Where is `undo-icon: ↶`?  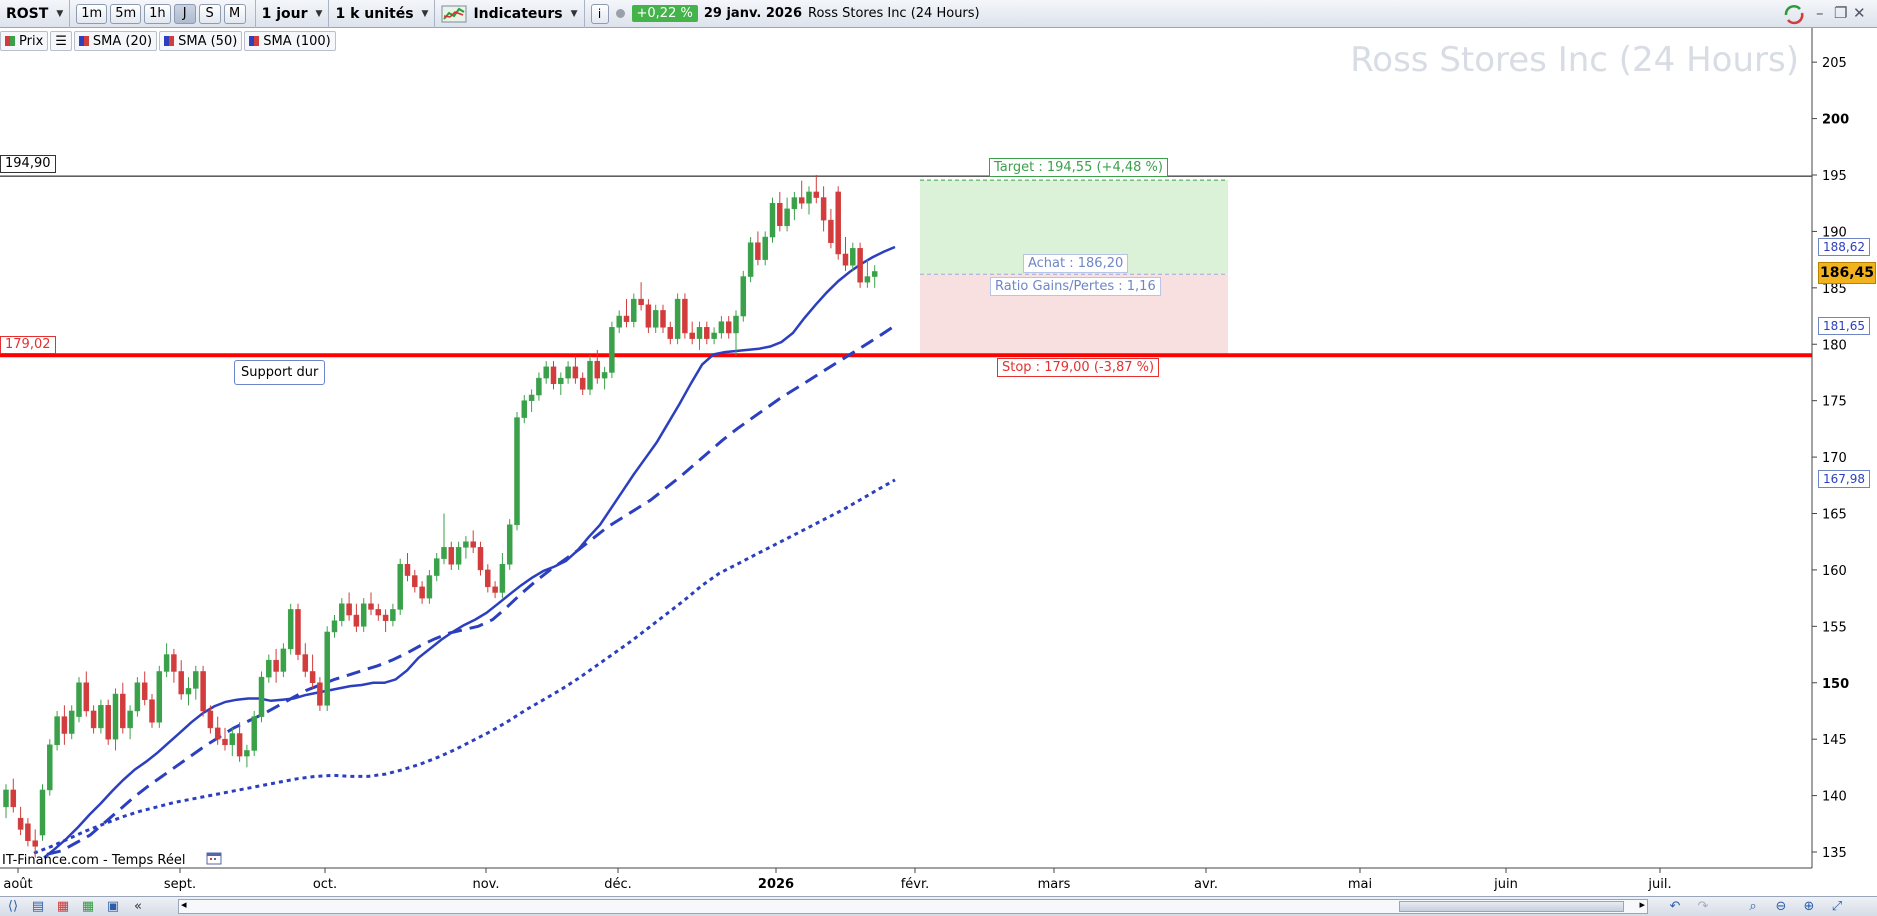
undo-icon: ↶ is located at coordinates (1675, 907).